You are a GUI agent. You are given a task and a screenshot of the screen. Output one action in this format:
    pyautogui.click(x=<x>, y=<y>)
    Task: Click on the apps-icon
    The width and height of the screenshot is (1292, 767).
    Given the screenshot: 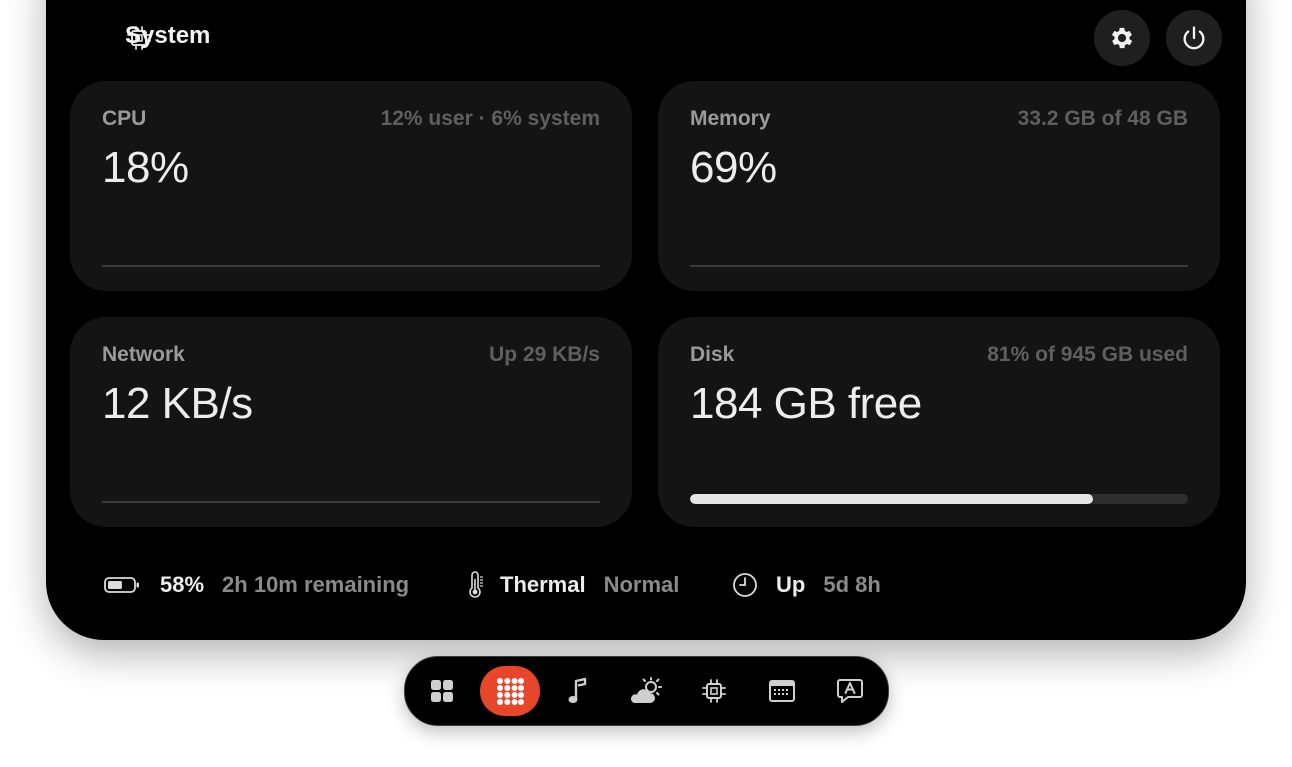 What is the action you would take?
    pyautogui.click(x=510, y=691)
    